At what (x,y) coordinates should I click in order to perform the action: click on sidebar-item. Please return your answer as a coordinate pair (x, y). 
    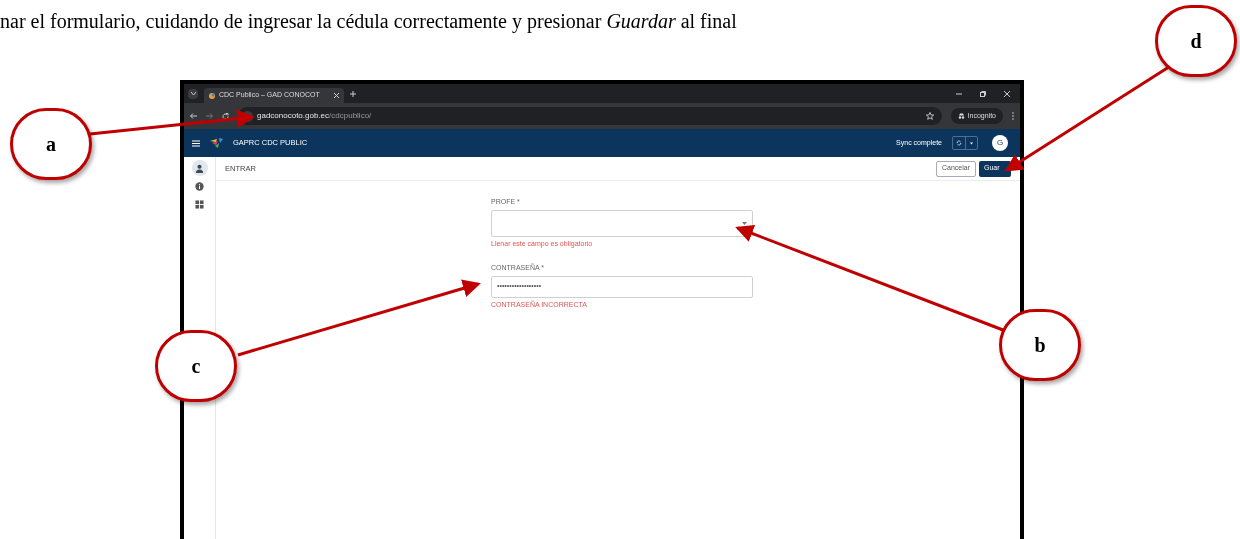
    Looking at the image, I should click on (199, 168).